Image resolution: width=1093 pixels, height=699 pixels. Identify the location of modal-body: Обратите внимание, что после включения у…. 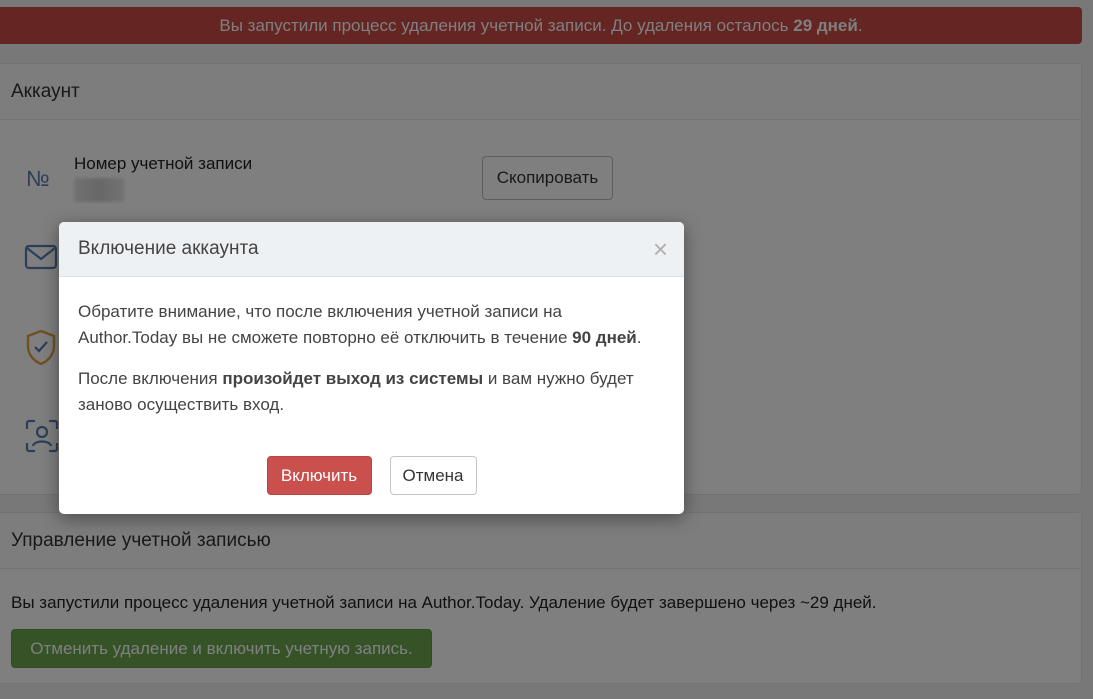
(371, 347).